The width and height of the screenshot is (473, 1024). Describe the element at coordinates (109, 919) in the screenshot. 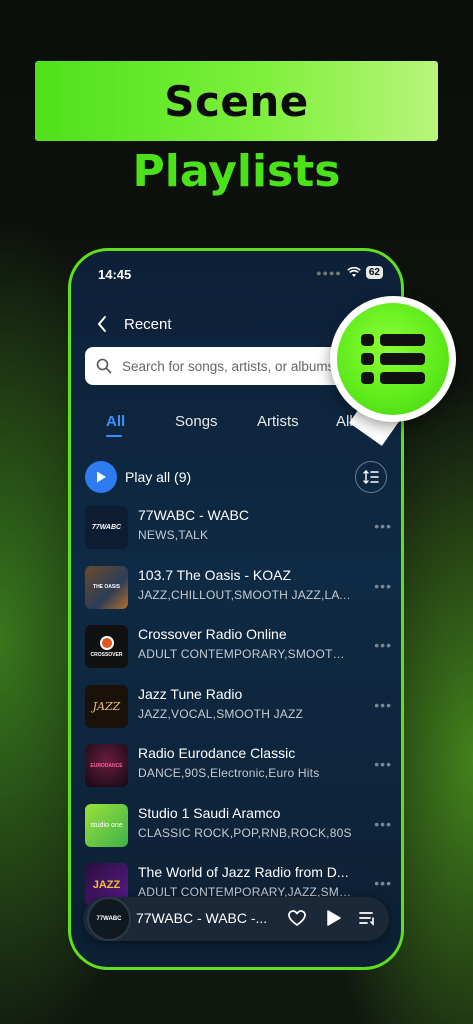

I see `mini-player-artwork: 77WABC` at that location.